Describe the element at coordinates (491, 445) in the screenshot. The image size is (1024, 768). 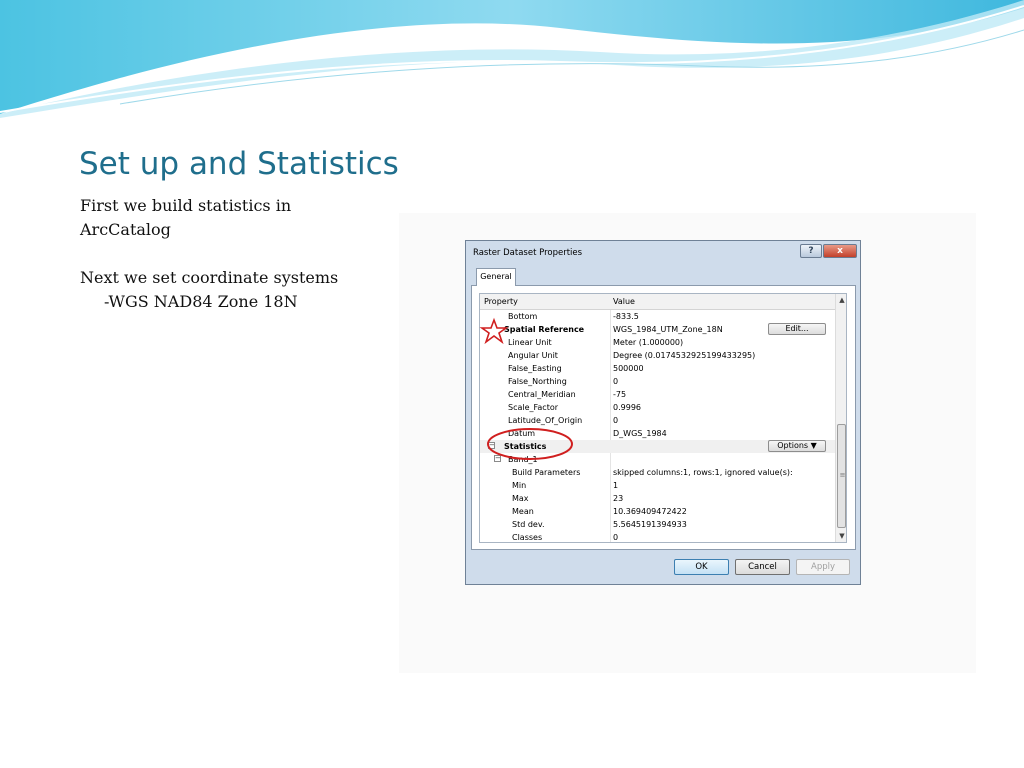
I see `collapse-statistics-icon: −` at that location.